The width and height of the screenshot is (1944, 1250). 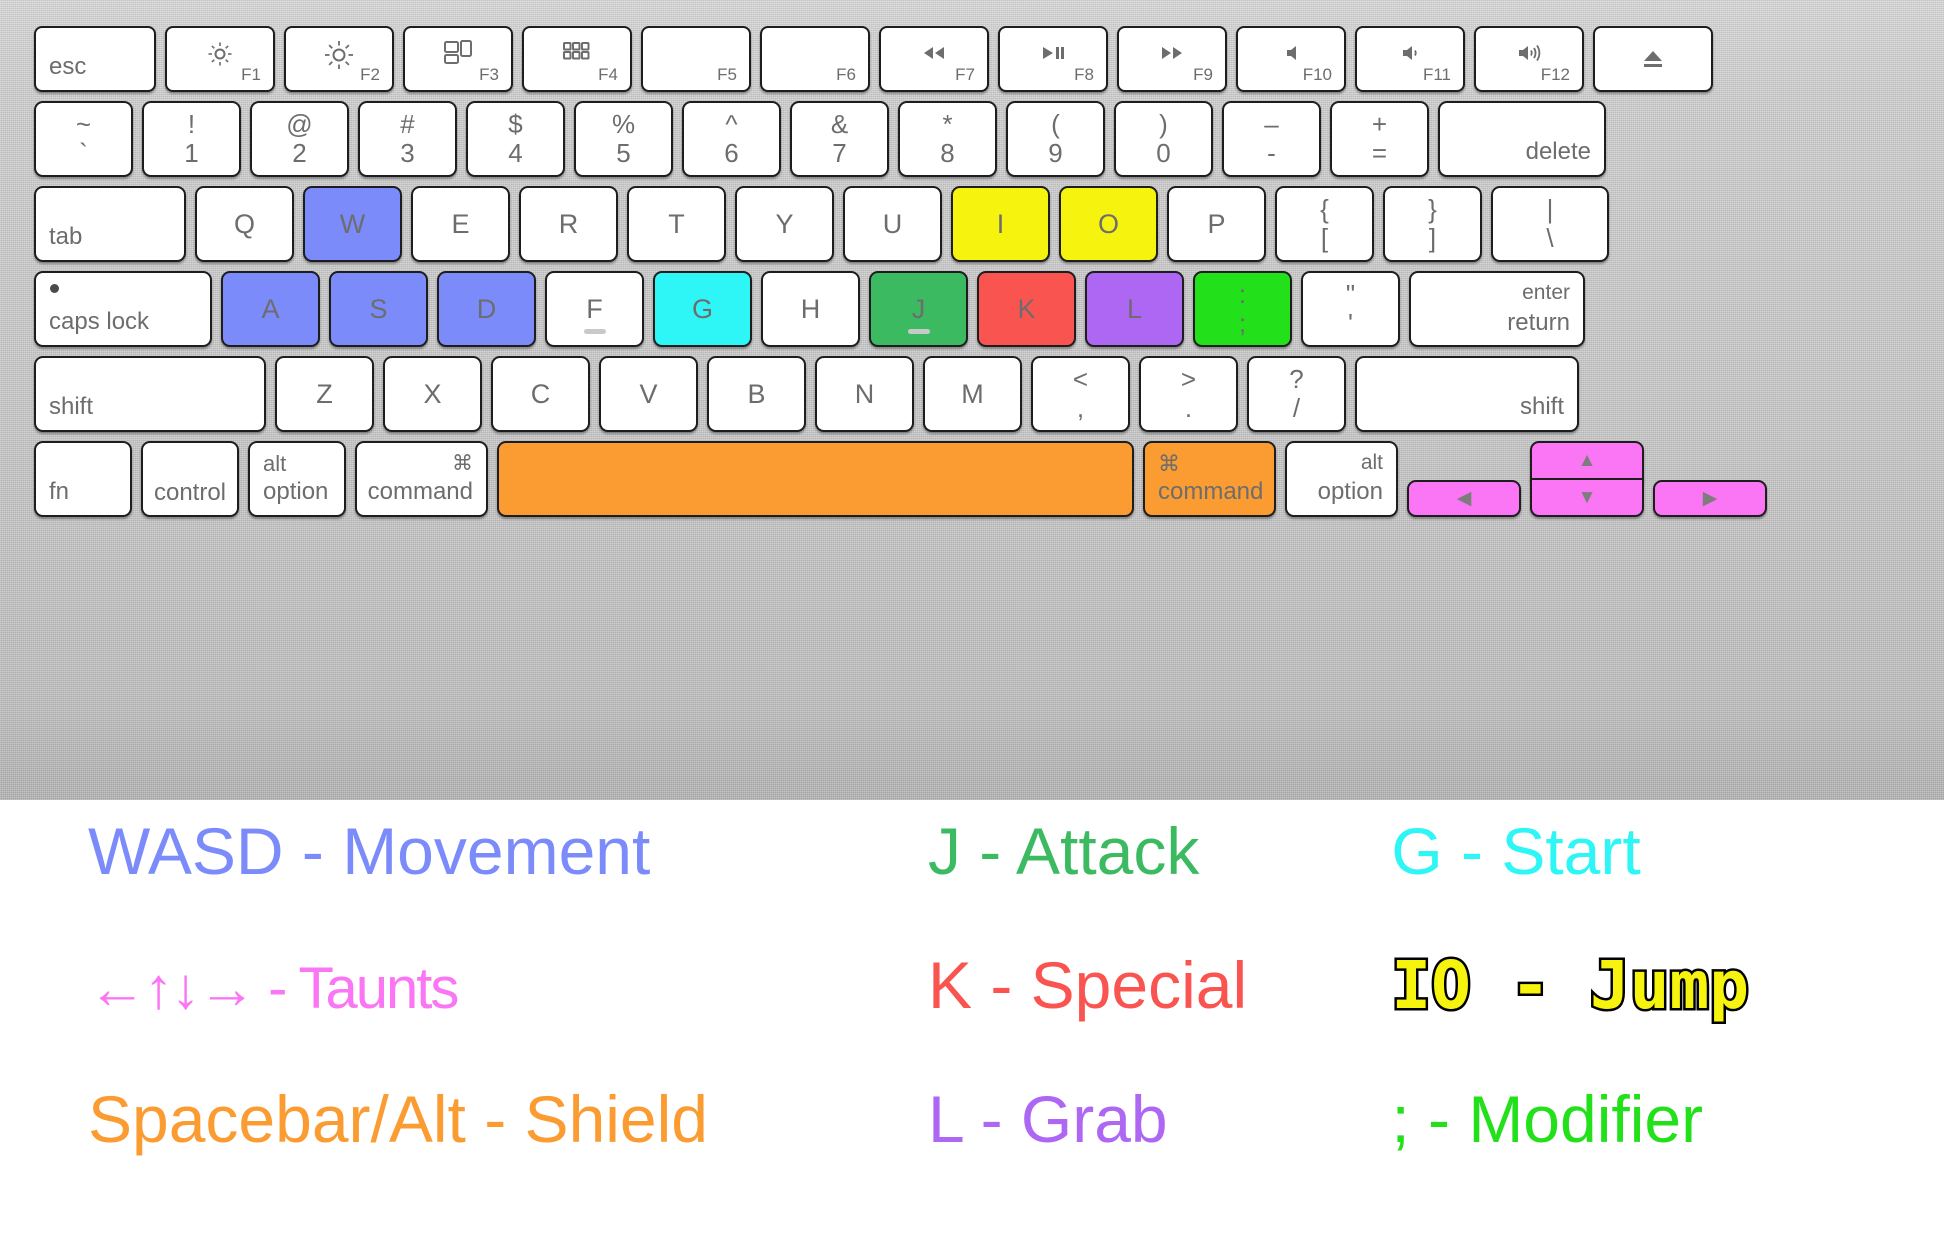 I want to click on key-p-key: P, so click(x=1216, y=224).